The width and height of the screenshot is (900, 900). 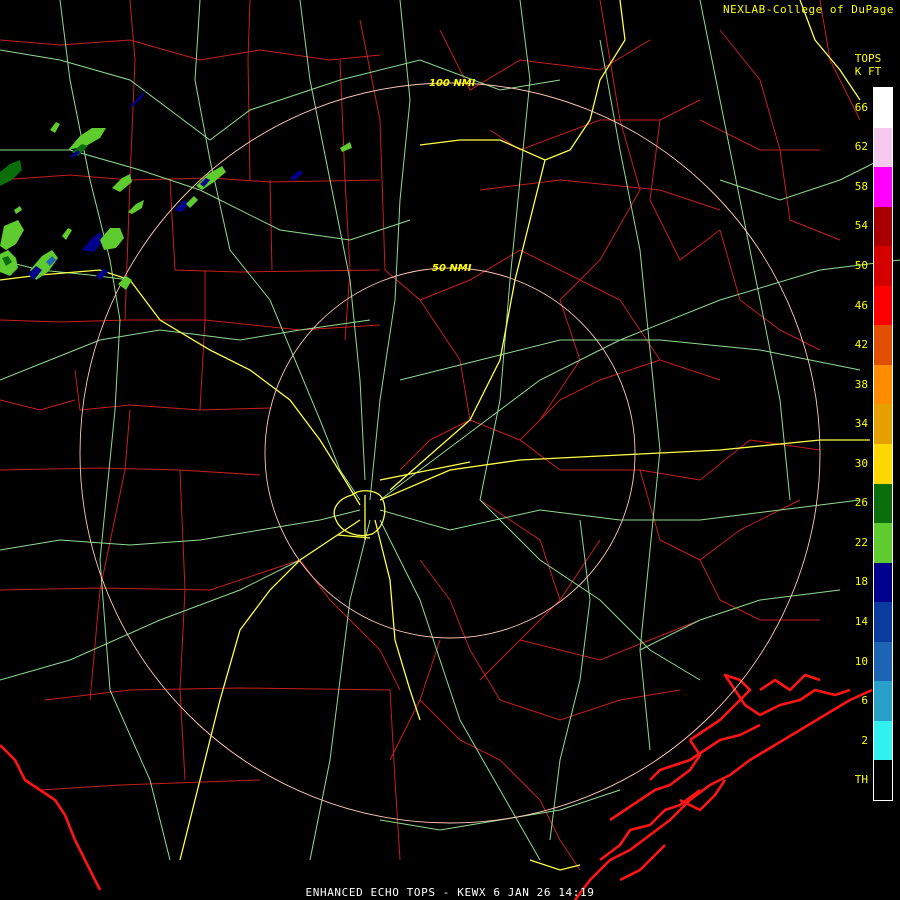 I want to click on legend-title: TOPS K FT, so click(x=868, y=65).